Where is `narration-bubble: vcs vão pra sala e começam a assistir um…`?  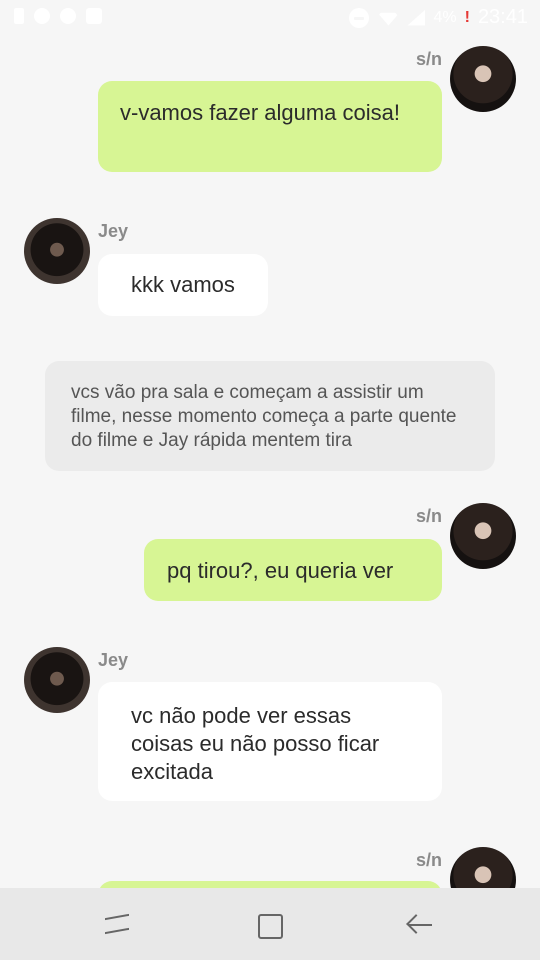 narration-bubble: vcs vão pra sala e começam a assistir um… is located at coordinates (270, 416).